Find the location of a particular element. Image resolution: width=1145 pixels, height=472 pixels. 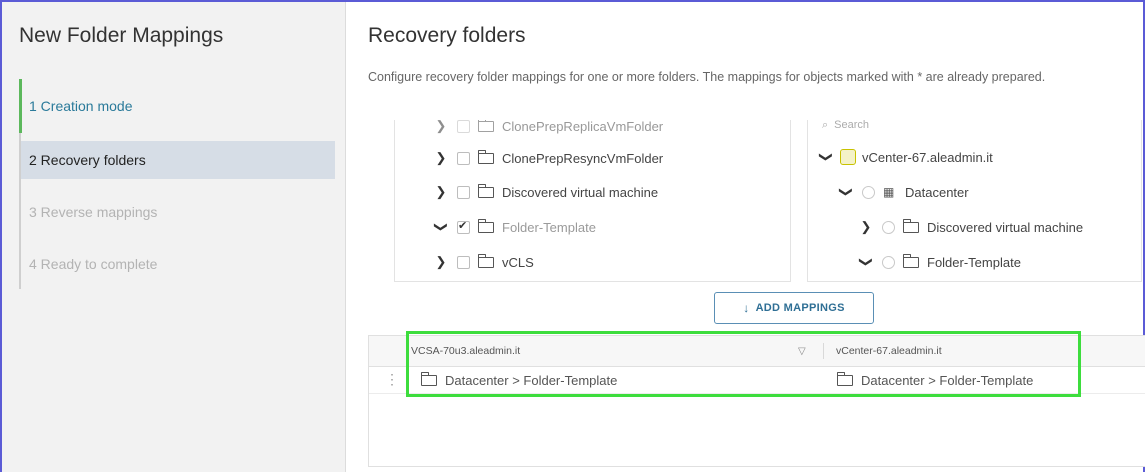

search-icon: ⌕ is located at coordinates (825, 125).